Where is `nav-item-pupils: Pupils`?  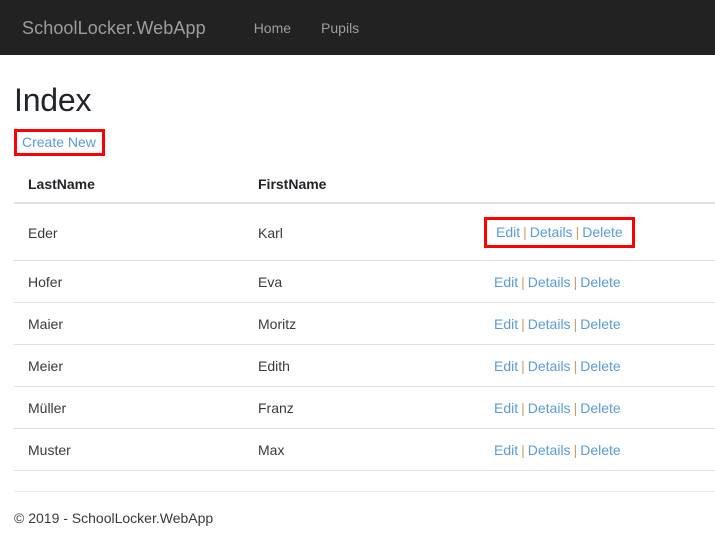
nav-item-pupils: Pupils is located at coordinates (340, 28).